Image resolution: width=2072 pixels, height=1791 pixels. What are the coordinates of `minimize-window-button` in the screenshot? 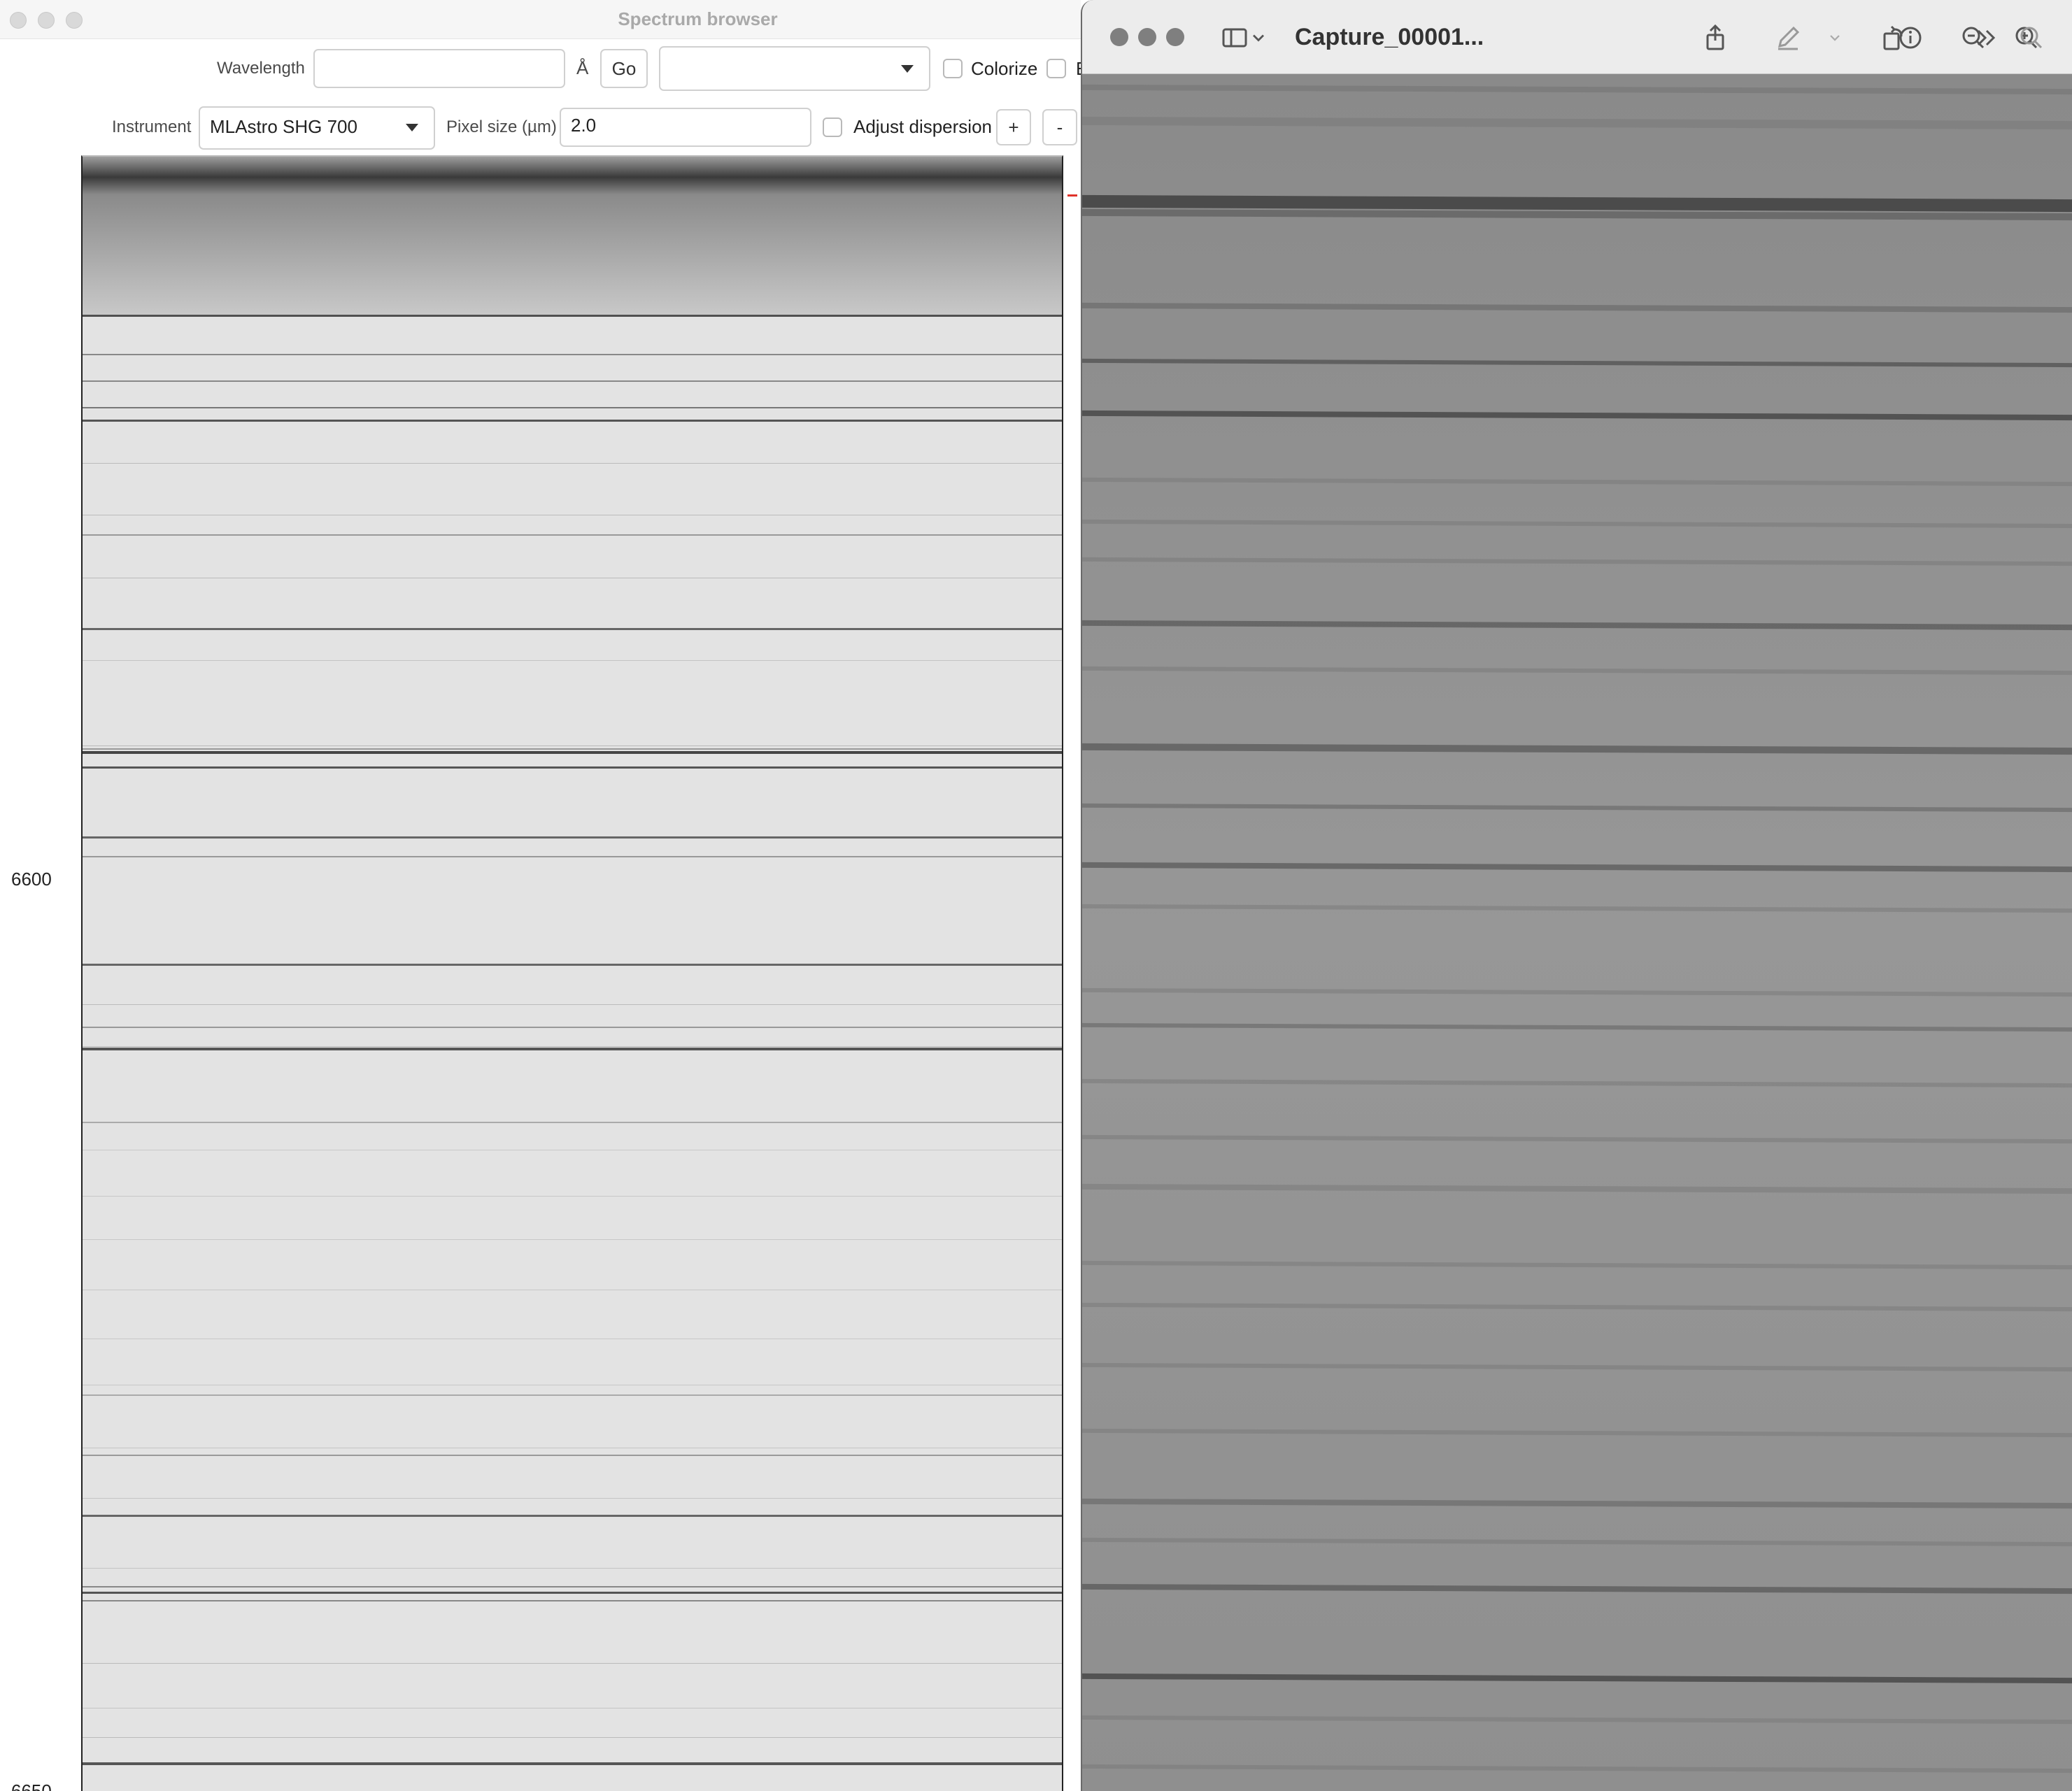 It's located at (1147, 37).